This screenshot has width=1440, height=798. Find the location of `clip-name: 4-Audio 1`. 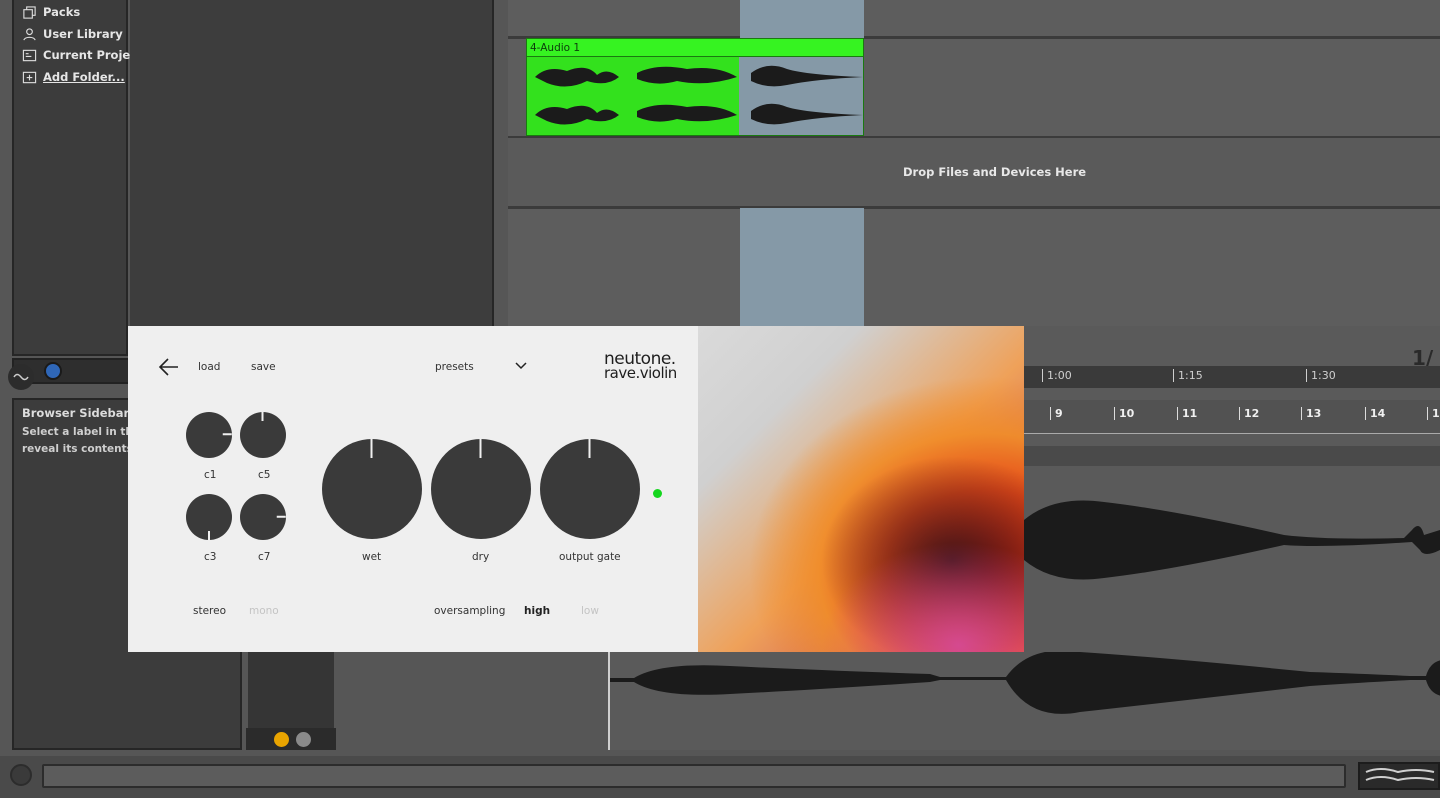

clip-name: 4-Audio 1 is located at coordinates (555, 48).